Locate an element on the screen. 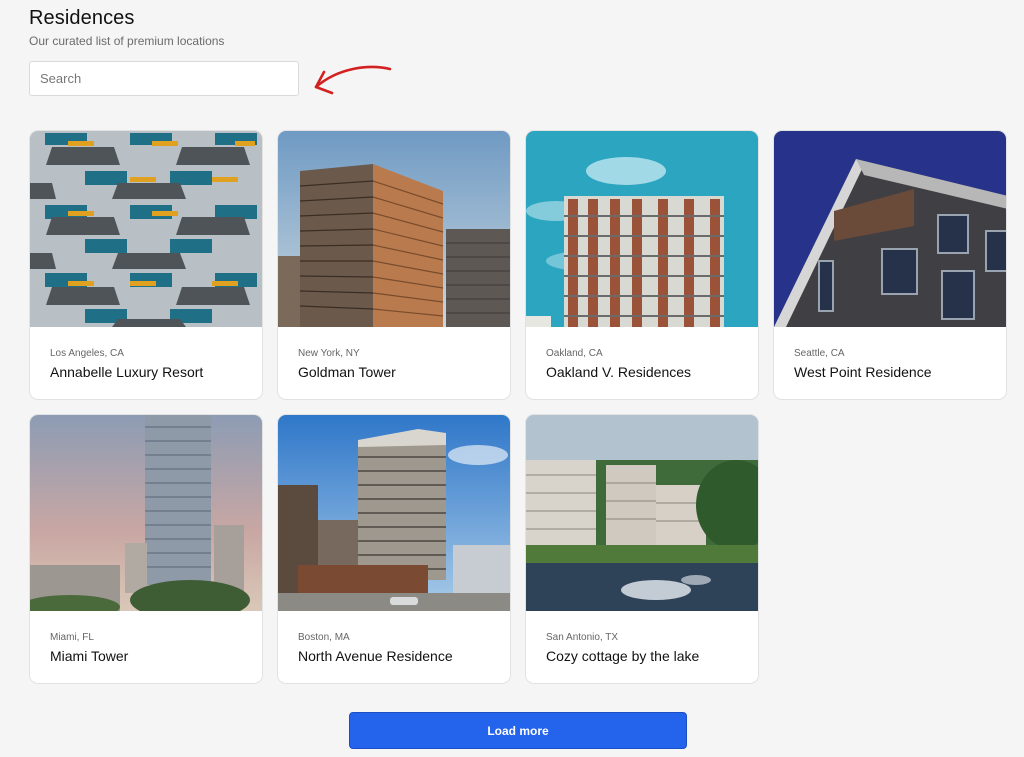  card-title: North Avenue Residence is located at coordinates (375, 656).